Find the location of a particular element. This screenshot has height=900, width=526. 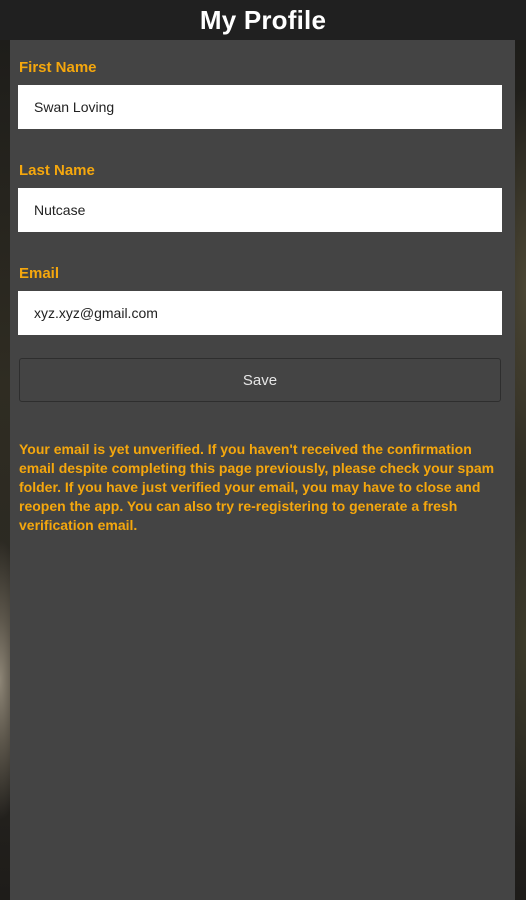

email-field is located at coordinates (260, 313).